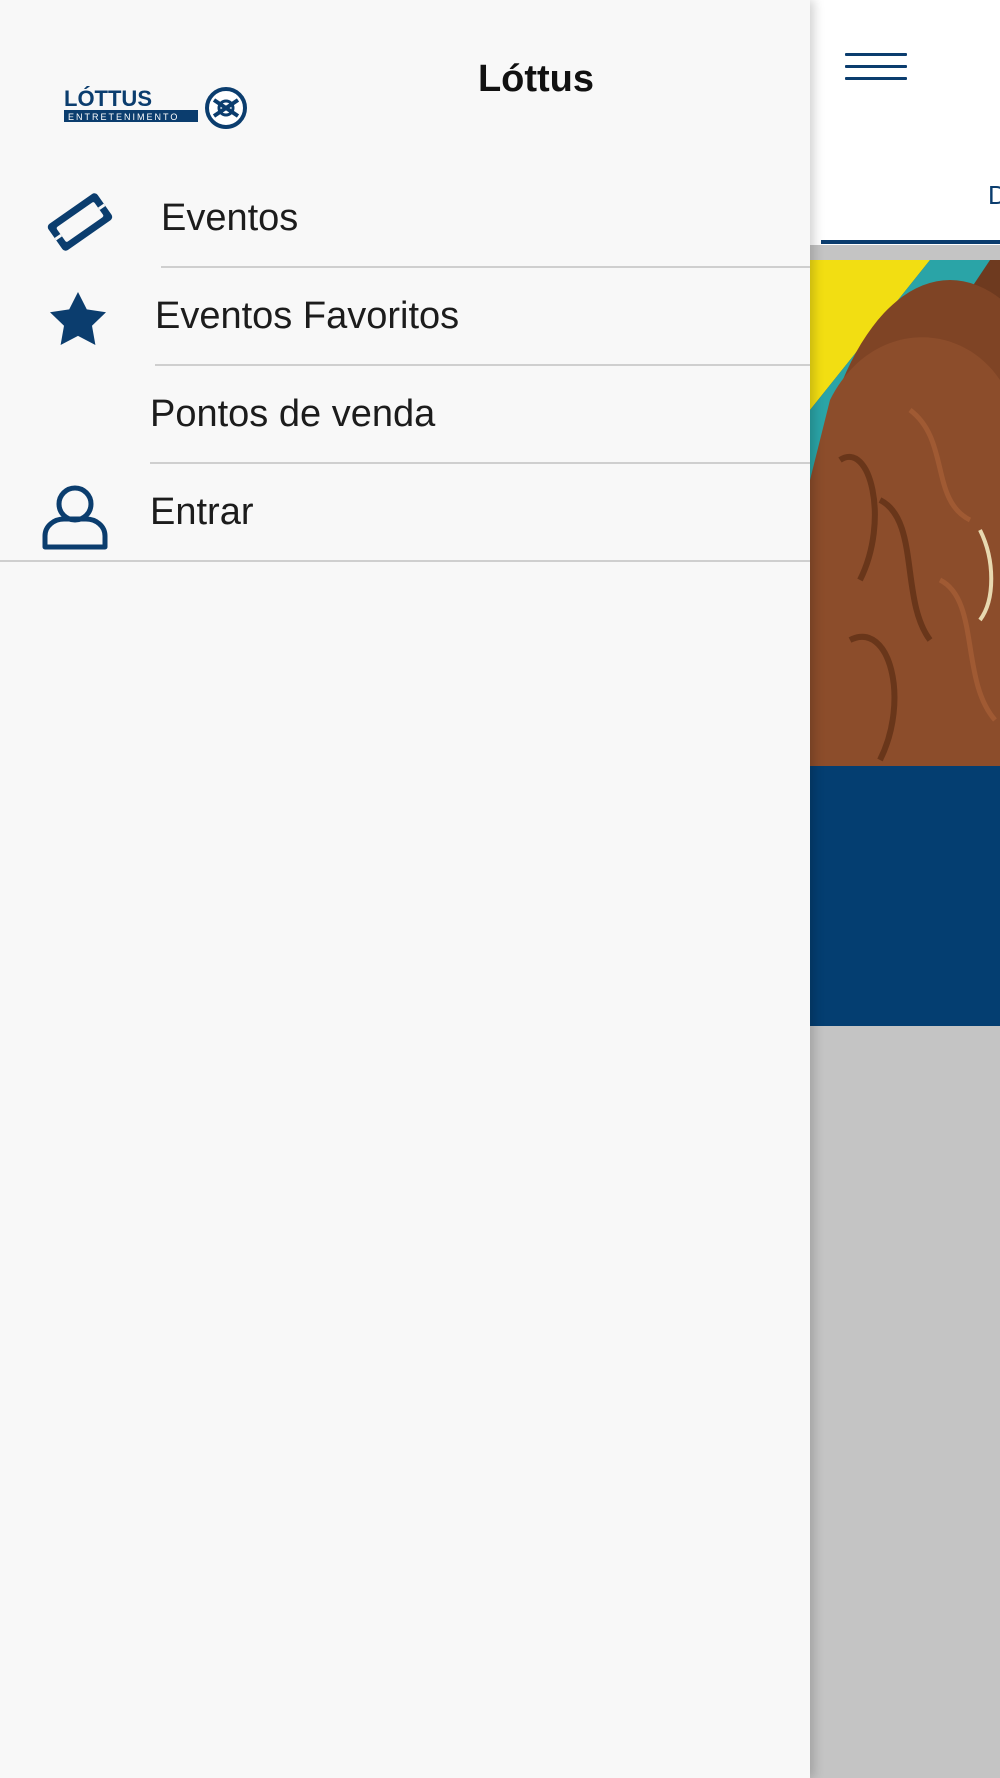 This screenshot has width=1000, height=1778. What do you see at coordinates (405, 513) in the screenshot?
I see `menu-item-entrar: Entrar` at bounding box center [405, 513].